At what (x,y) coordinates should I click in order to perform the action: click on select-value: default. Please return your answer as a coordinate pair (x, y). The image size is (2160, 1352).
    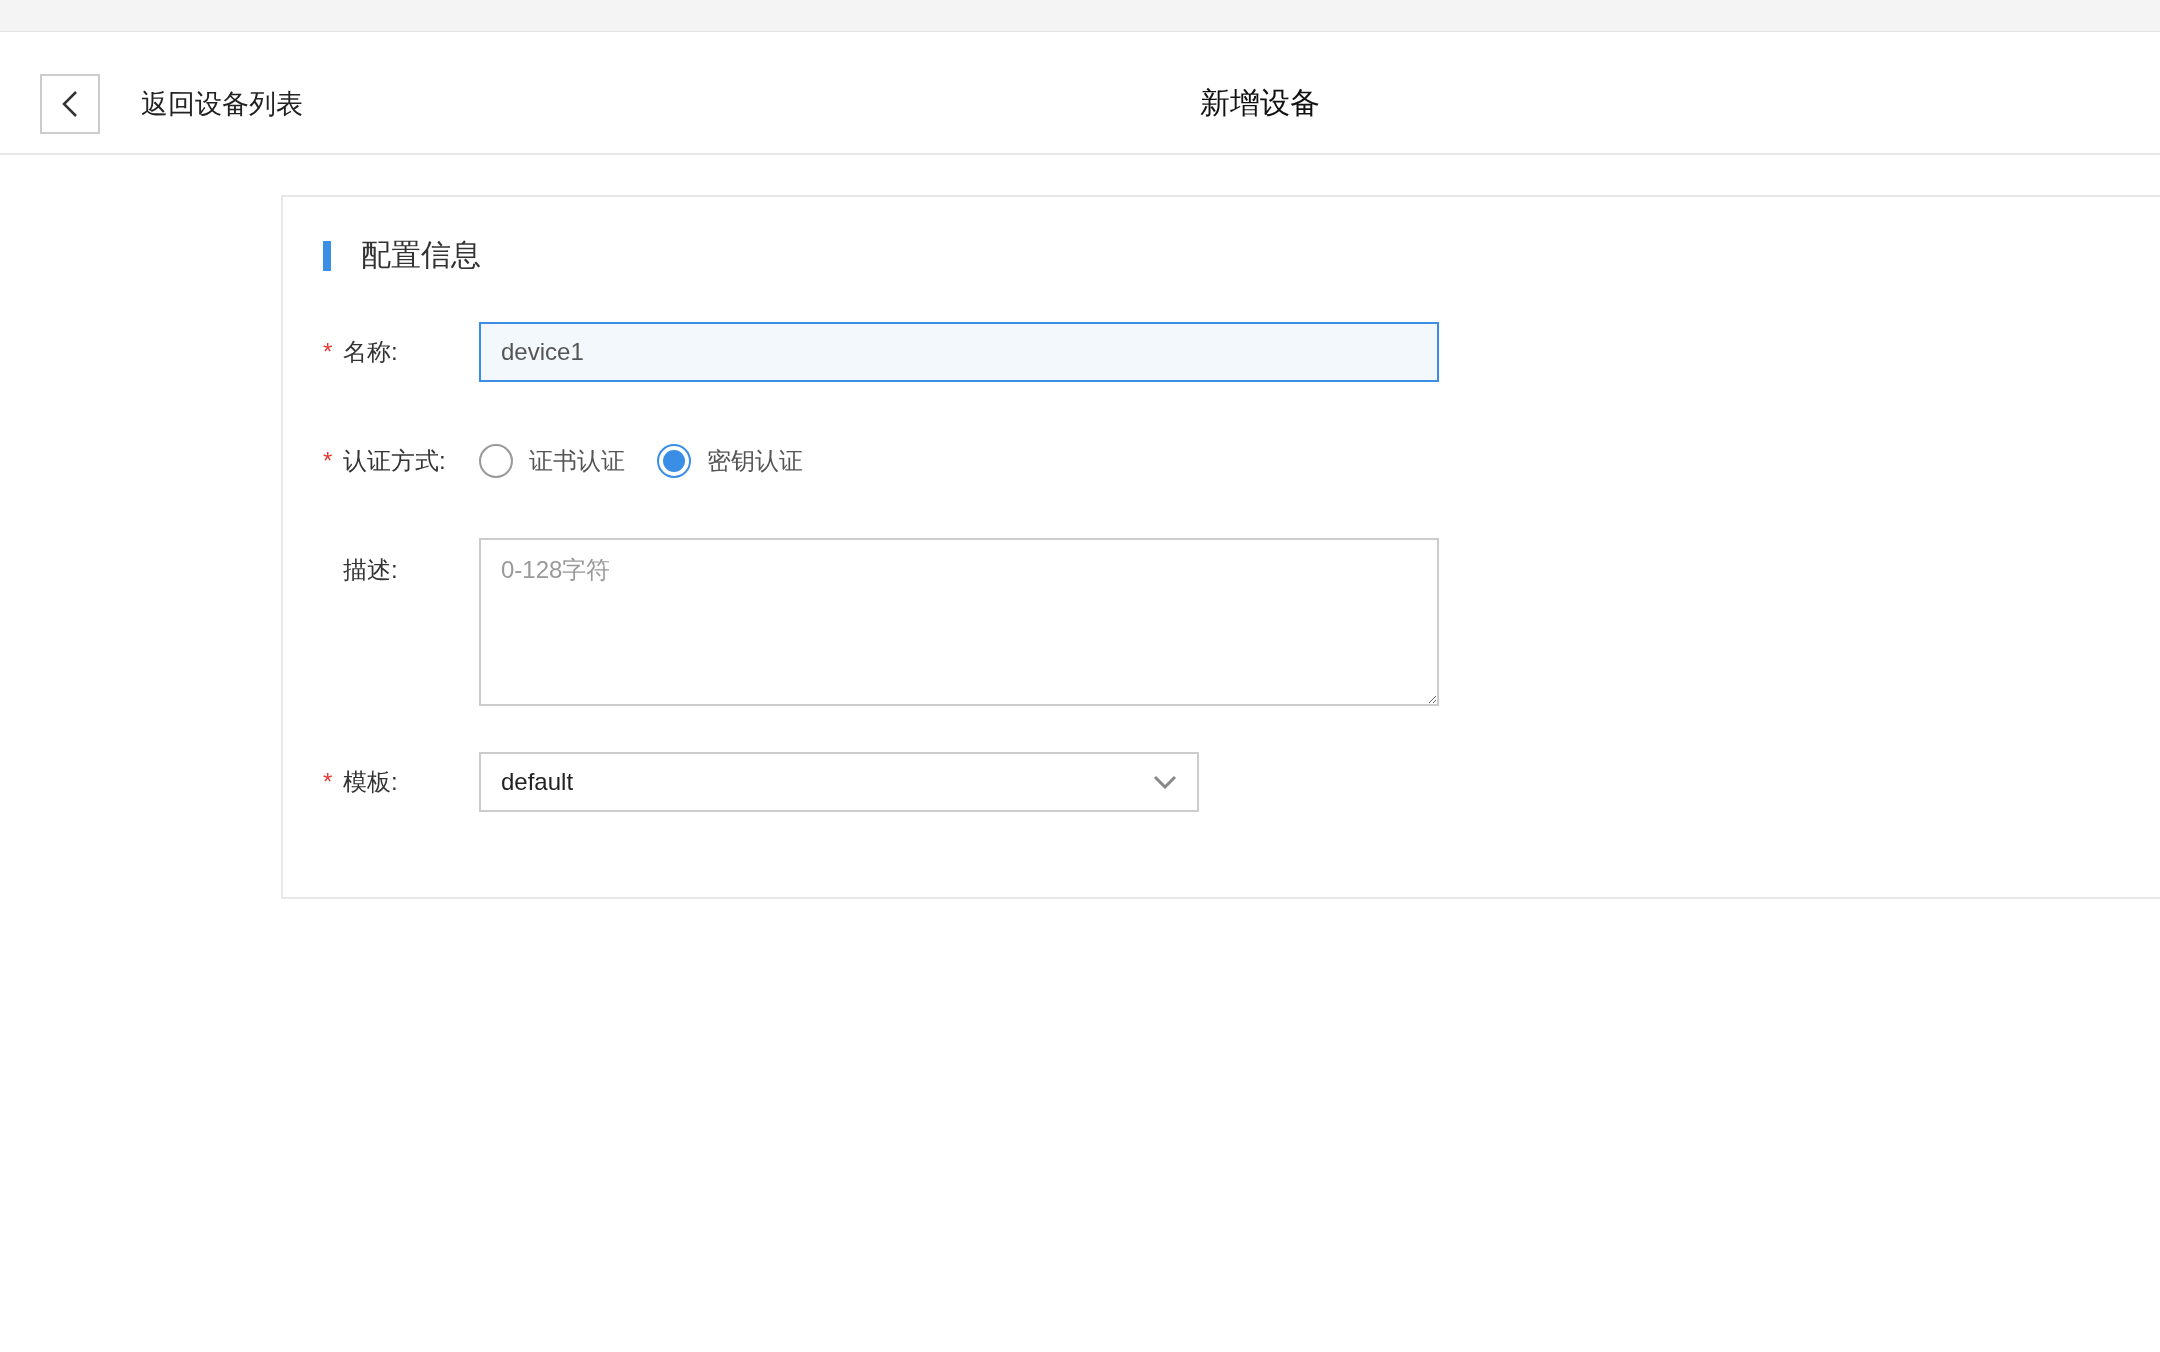
    Looking at the image, I should click on (537, 782).